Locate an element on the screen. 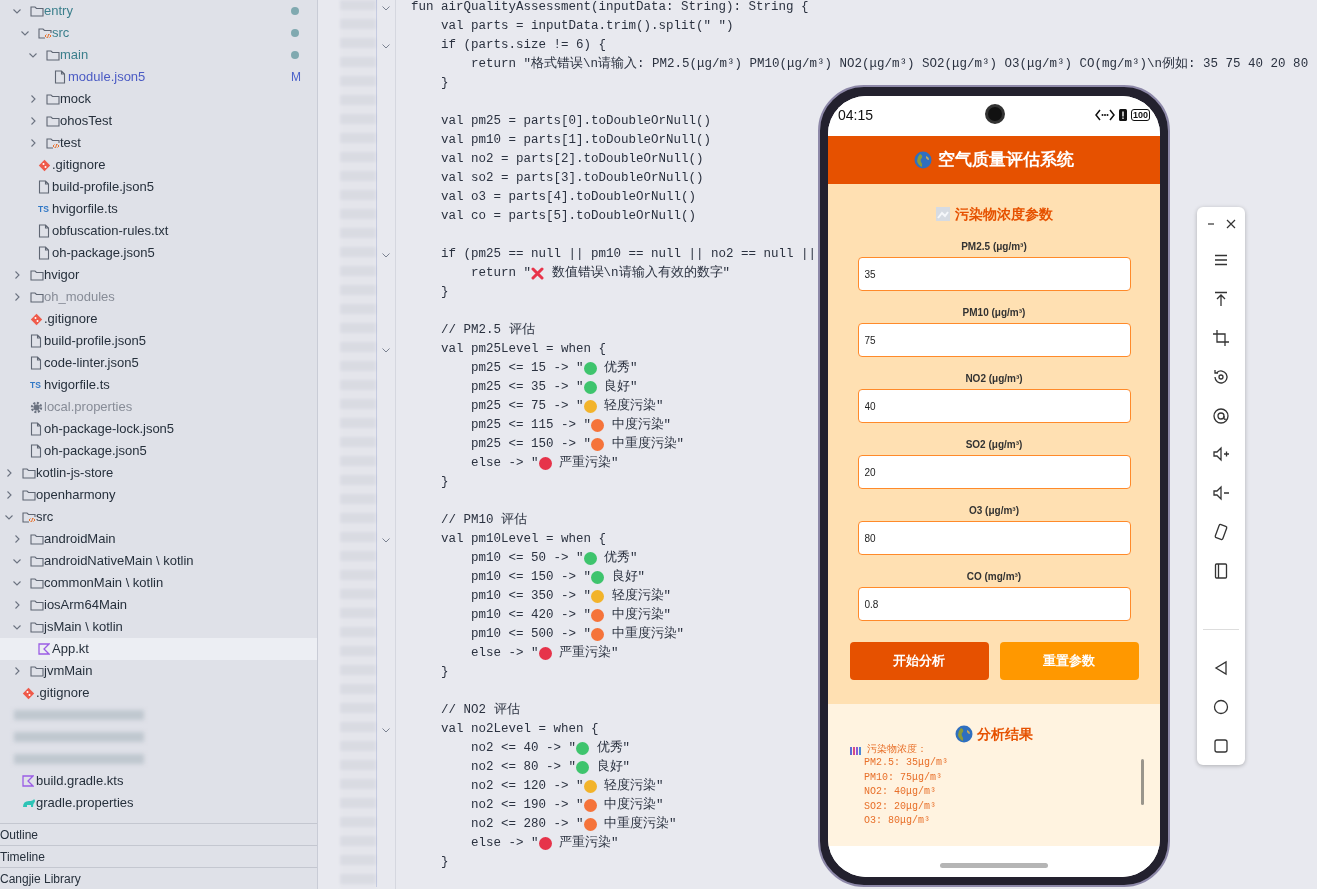 The width and height of the screenshot is (1317, 889). tree-item: androidMain is located at coordinates (158, 539).